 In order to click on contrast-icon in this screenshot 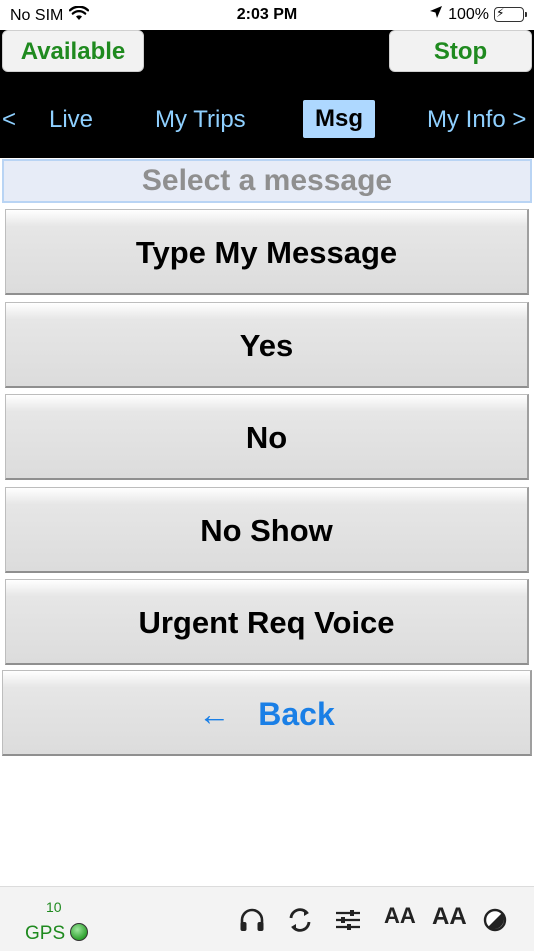, I will do `click(495, 920)`.